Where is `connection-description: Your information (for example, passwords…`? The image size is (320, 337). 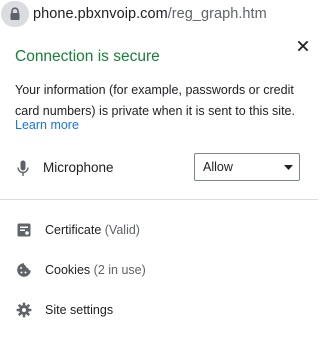
connection-description: Your information (for example, passwords… is located at coordinates (155, 100).